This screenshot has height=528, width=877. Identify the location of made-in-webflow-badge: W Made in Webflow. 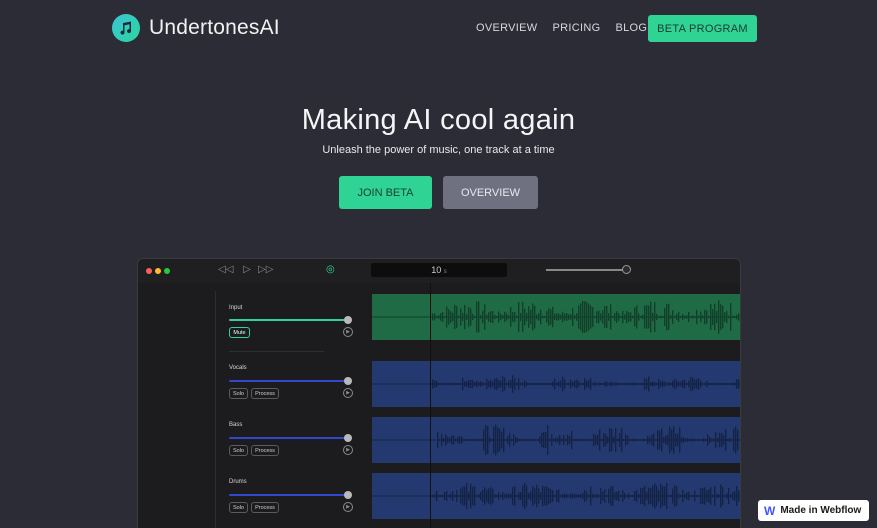
(813, 510).